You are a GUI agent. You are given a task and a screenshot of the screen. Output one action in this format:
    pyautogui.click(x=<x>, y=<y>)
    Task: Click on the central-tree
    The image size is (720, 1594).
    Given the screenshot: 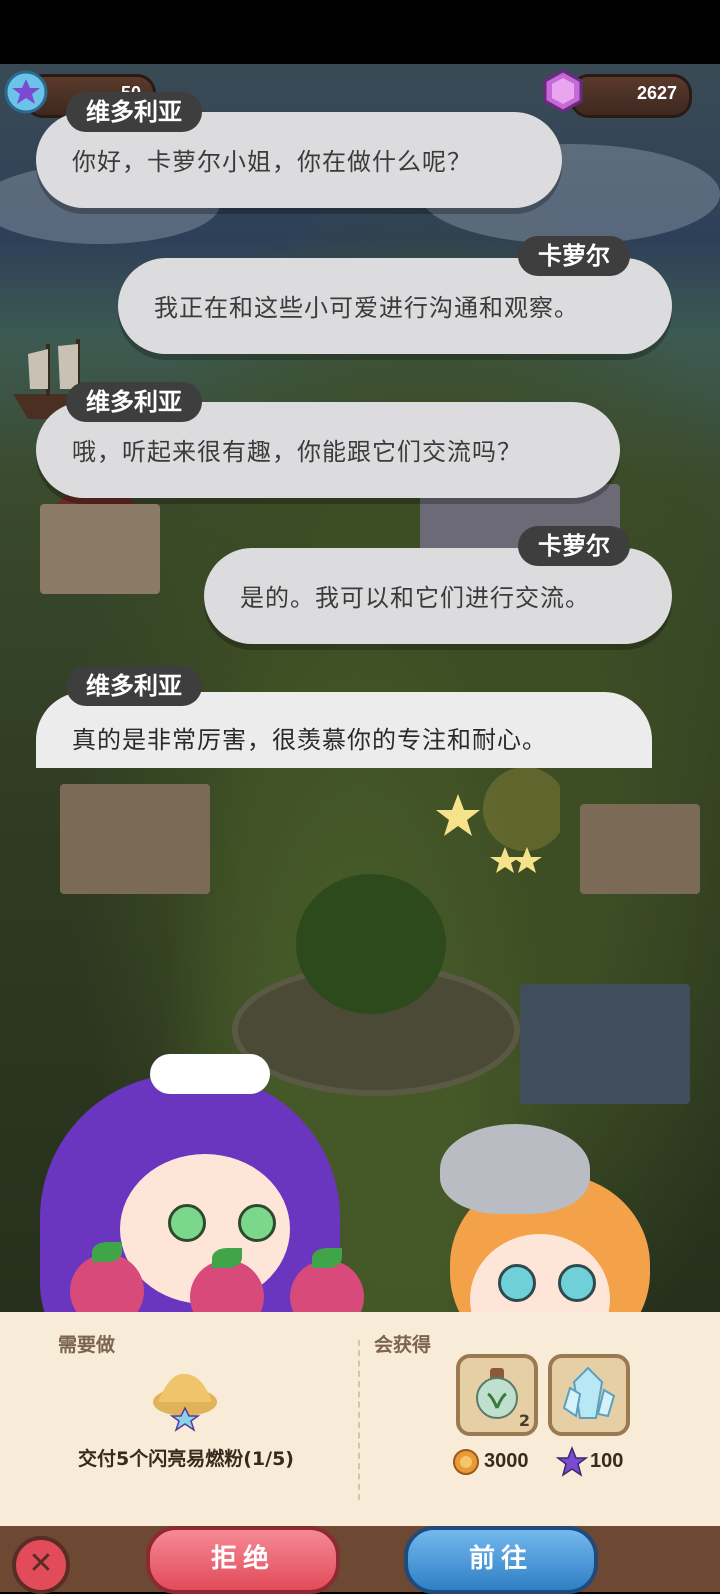 What is the action you would take?
    pyautogui.click(x=371, y=944)
    